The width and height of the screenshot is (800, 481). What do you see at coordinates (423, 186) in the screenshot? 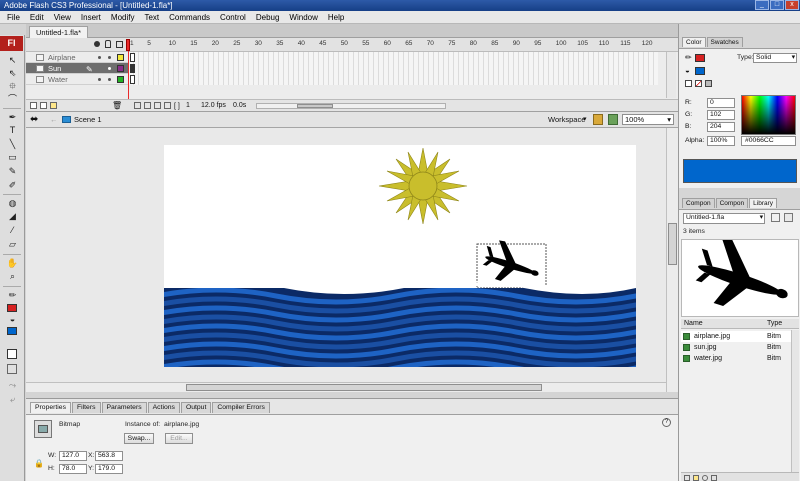
I see `sun-bitmap` at bounding box center [423, 186].